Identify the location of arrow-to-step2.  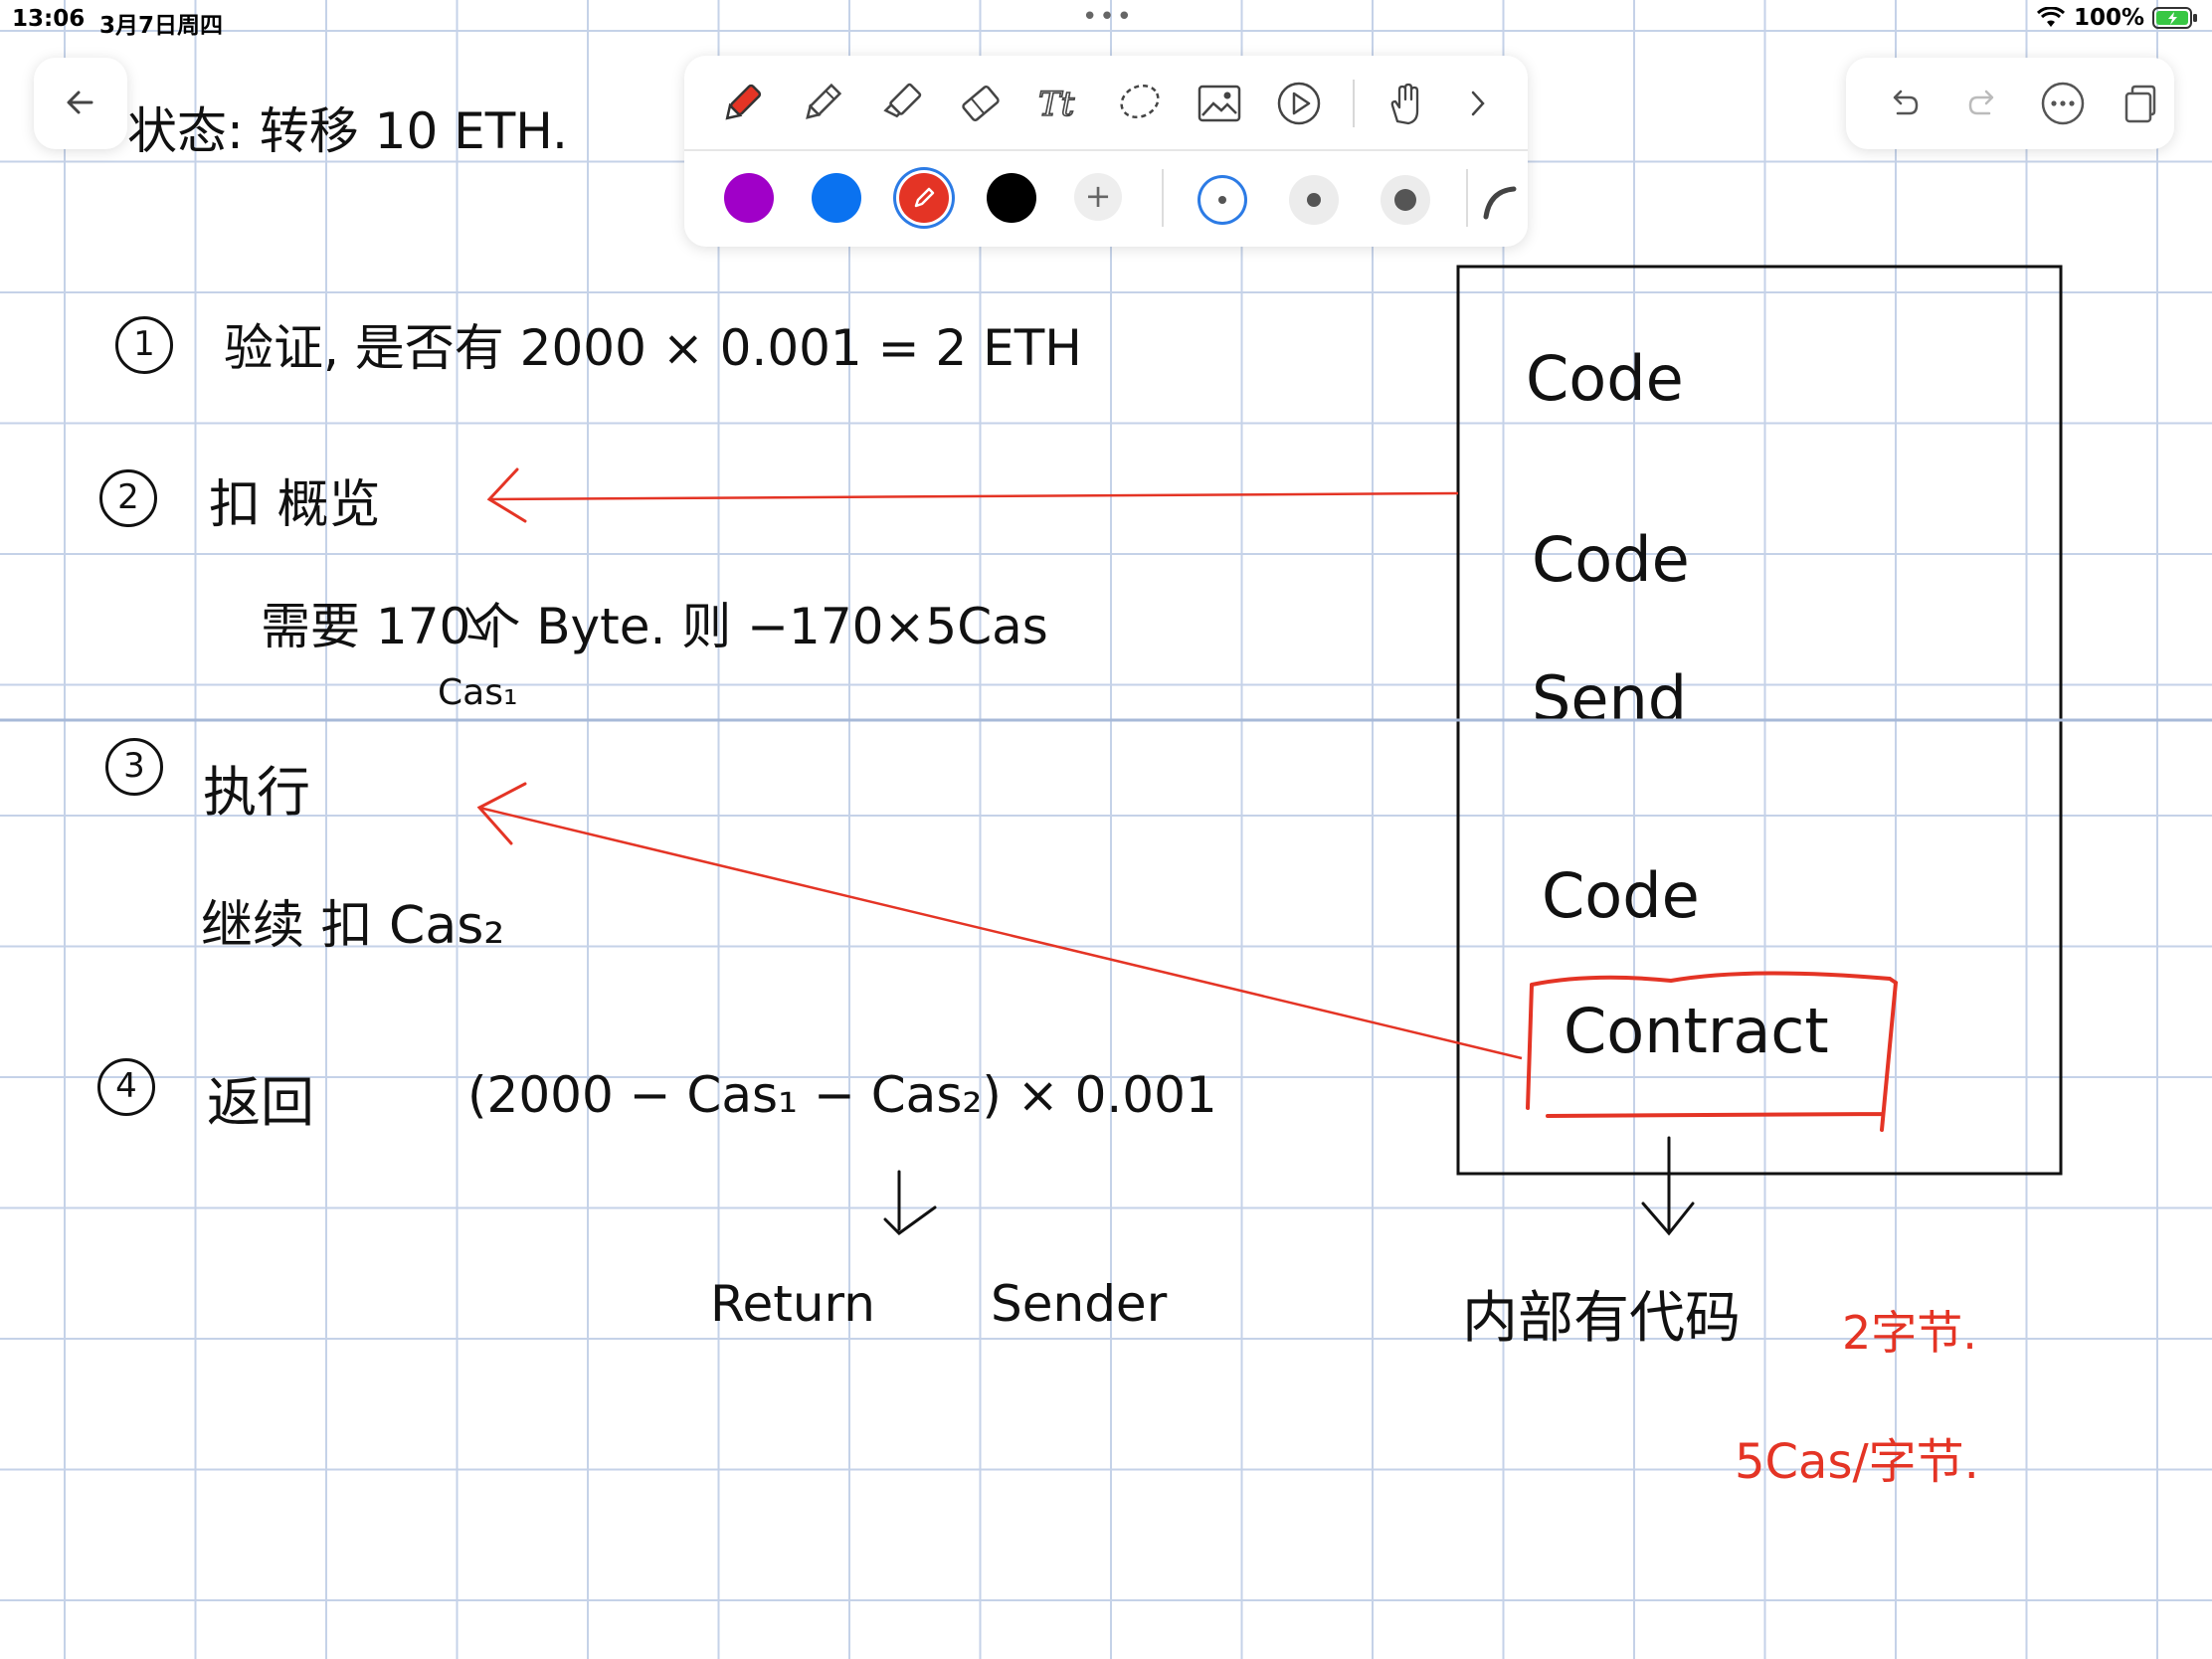
(973, 496).